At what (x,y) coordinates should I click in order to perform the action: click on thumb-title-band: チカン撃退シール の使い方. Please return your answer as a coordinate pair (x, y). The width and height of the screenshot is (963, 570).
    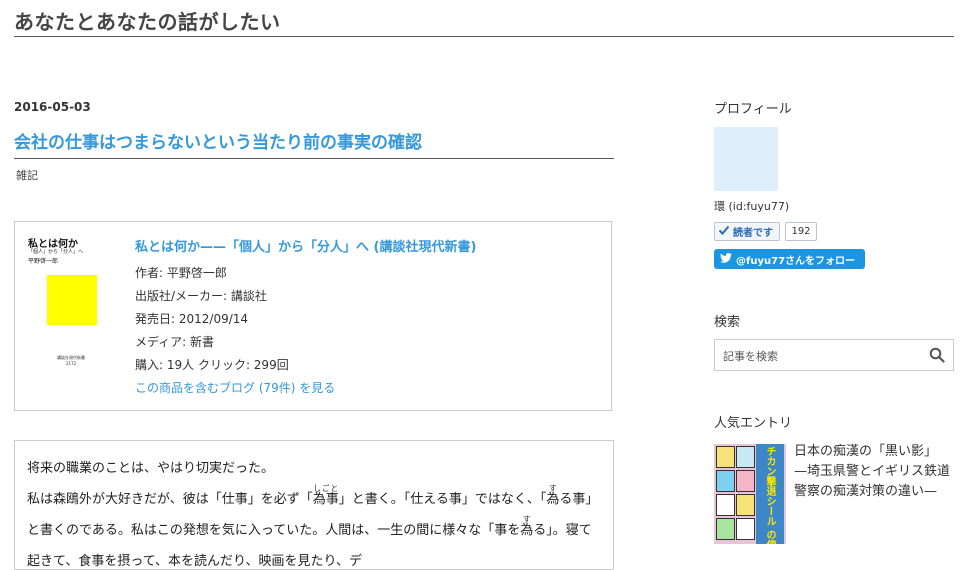
    Looking at the image, I should click on (770, 494).